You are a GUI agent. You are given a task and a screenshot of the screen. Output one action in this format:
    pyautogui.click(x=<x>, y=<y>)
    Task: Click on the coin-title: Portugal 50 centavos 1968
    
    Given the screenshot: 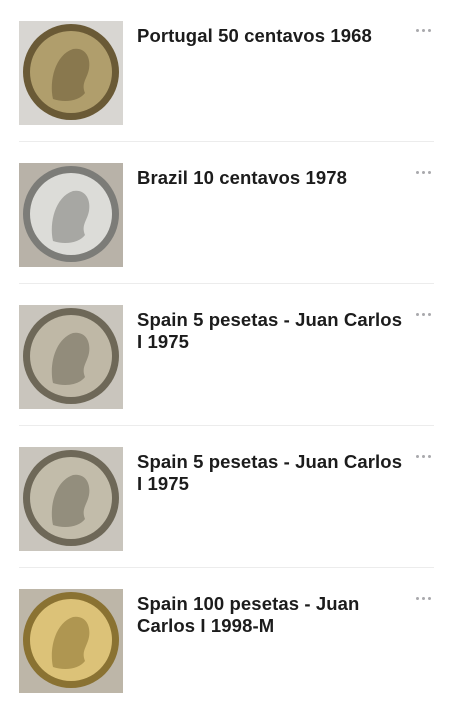 What is the action you would take?
    pyautogui.click(x=273, y=36)
    